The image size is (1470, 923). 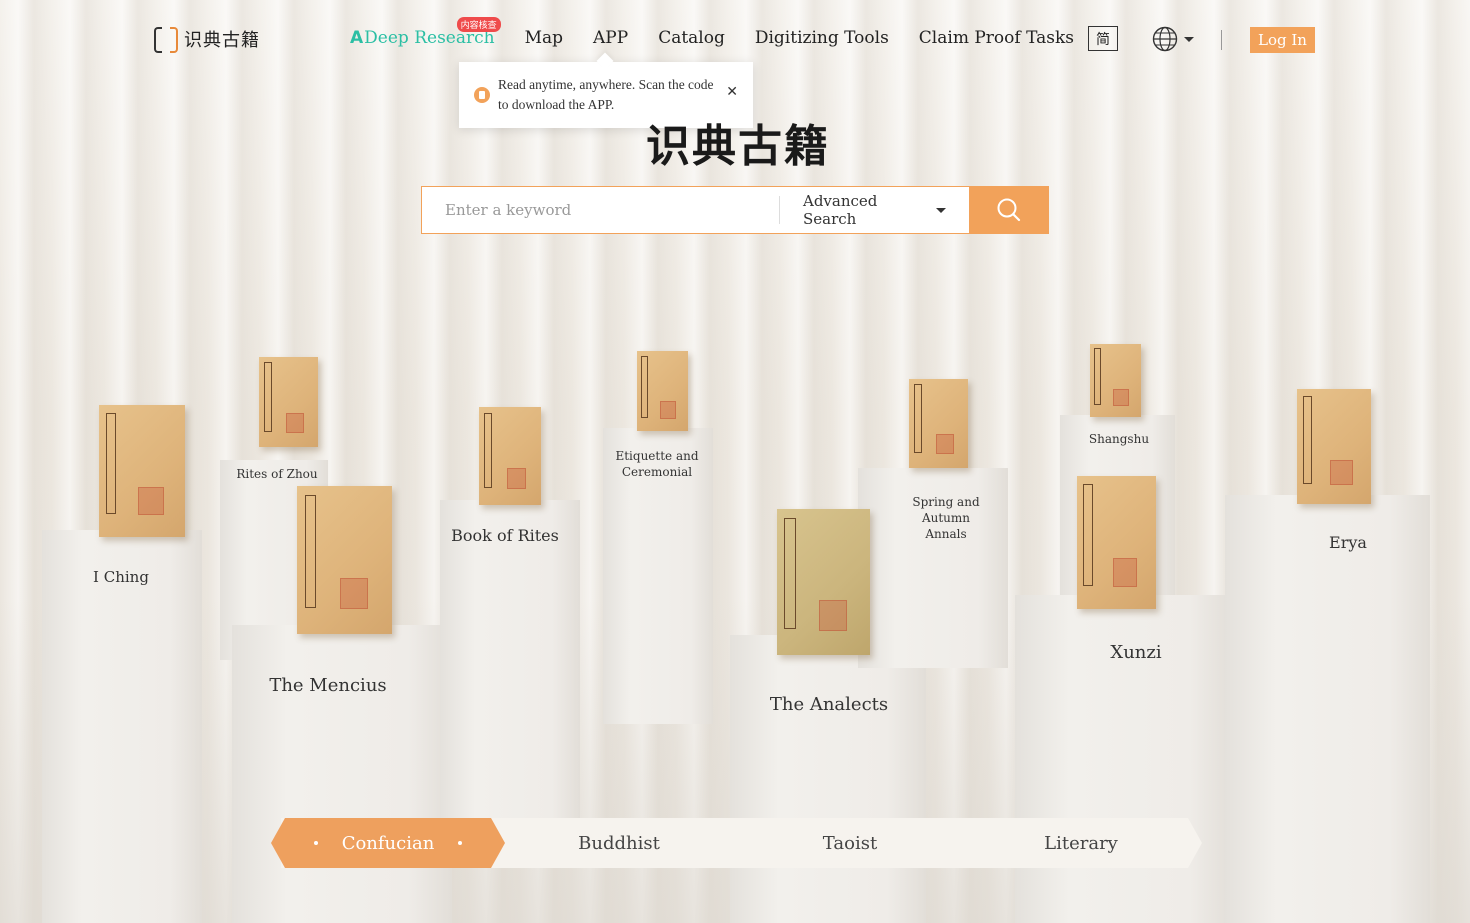 I want to click on logo-text: 识典古籍, so click(x=222, y=40).